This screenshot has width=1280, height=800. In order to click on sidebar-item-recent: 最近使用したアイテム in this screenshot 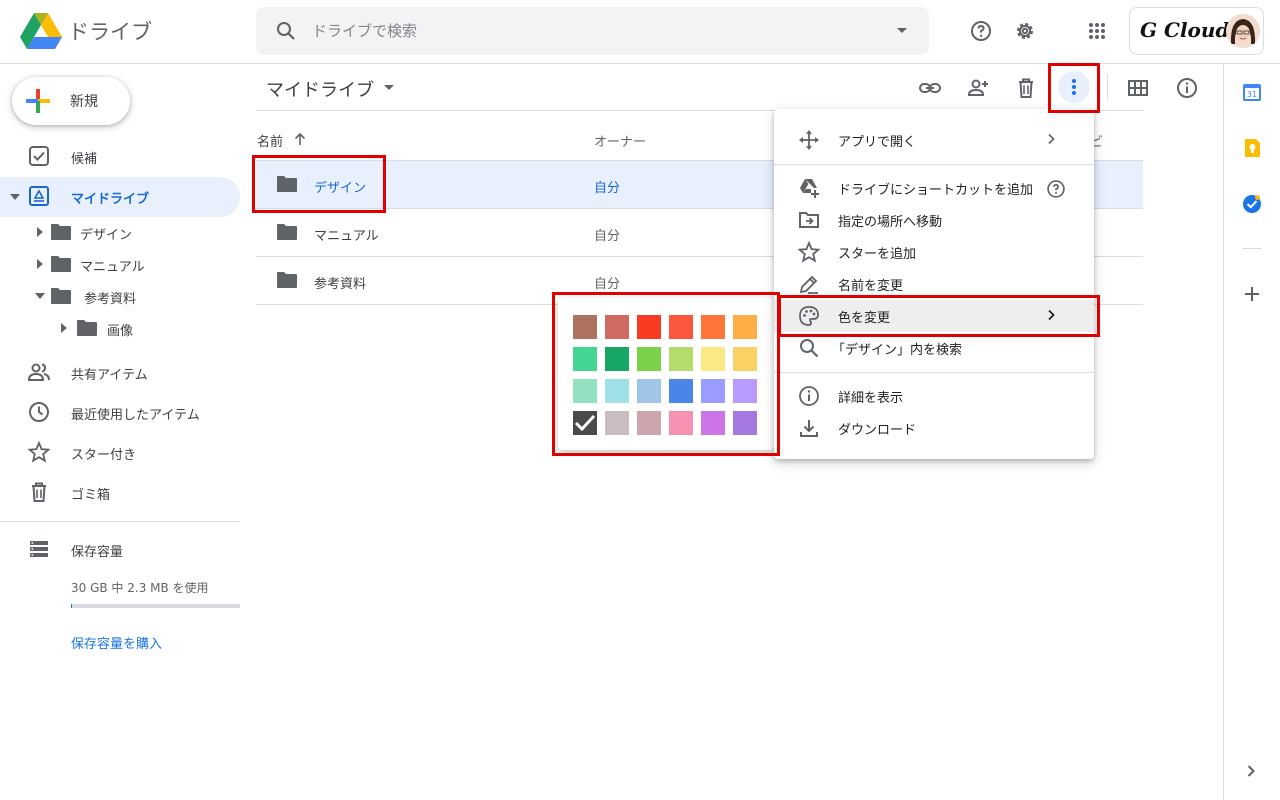, I will do `click(120, 413)`.